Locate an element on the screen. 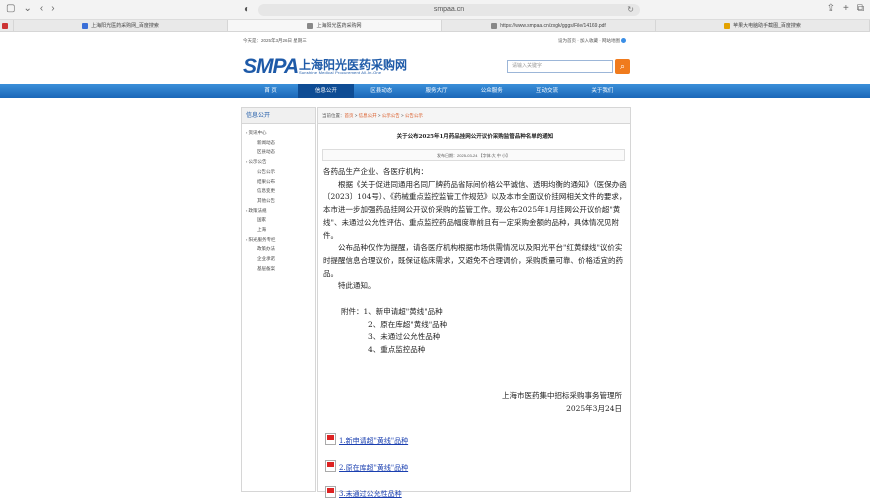  nav-info-public: 信息公开 is located at coordinates (326, 91).